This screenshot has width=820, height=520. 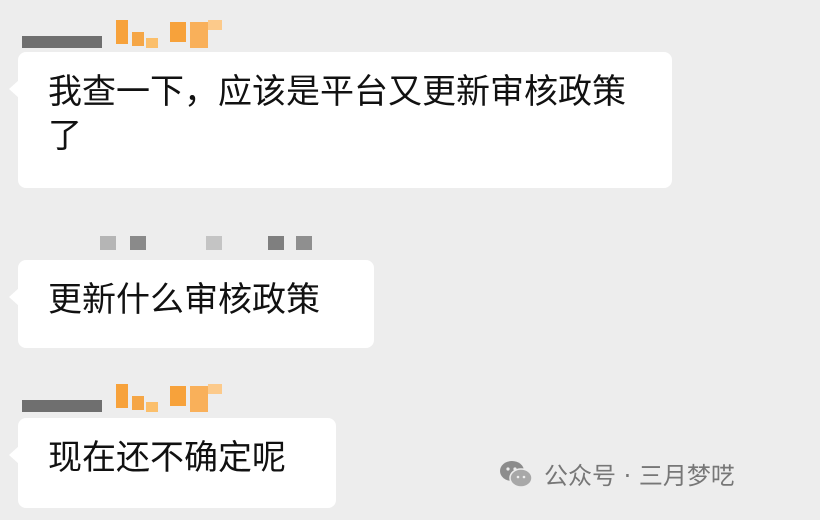 I want to click on watermark-text: 公众号 · 三月梦呓, so click(x=639, y=476).